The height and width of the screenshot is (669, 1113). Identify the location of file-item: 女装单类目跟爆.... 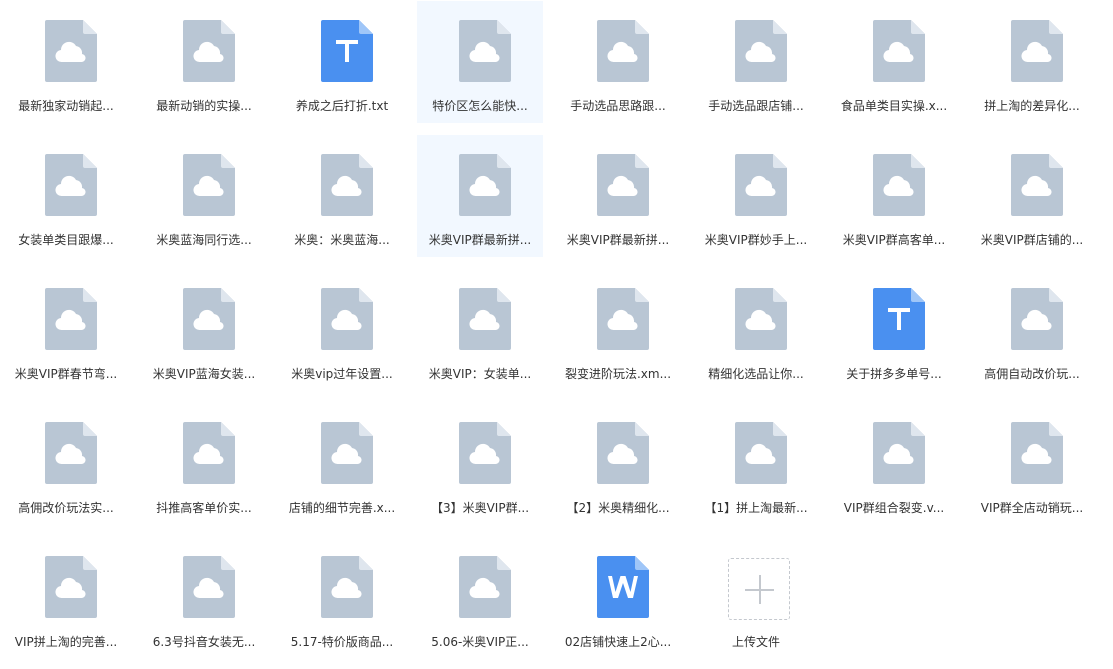
(66, 196).